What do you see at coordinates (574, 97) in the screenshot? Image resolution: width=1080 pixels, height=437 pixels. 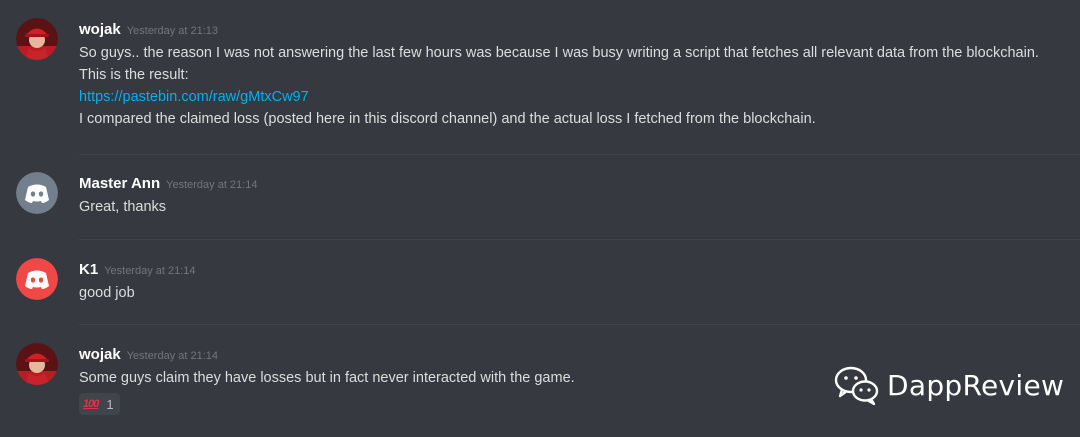 I see `message-link-line: https://pastebin.com/raw/gMtxCw97` at bounding box center [574, 97].